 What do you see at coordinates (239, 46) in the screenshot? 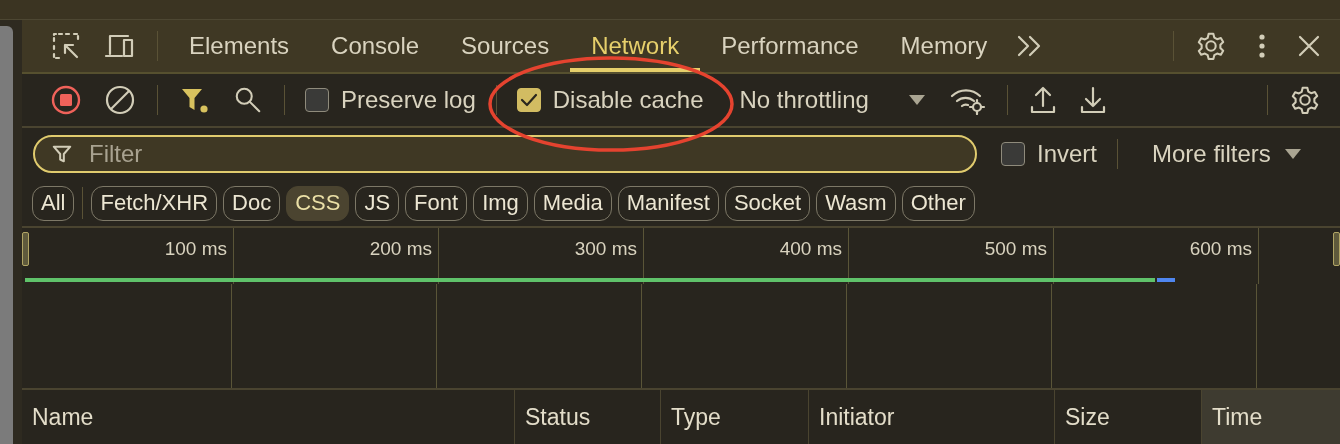
I see `panel-tab: Elements` at bounding box center [239, 46].